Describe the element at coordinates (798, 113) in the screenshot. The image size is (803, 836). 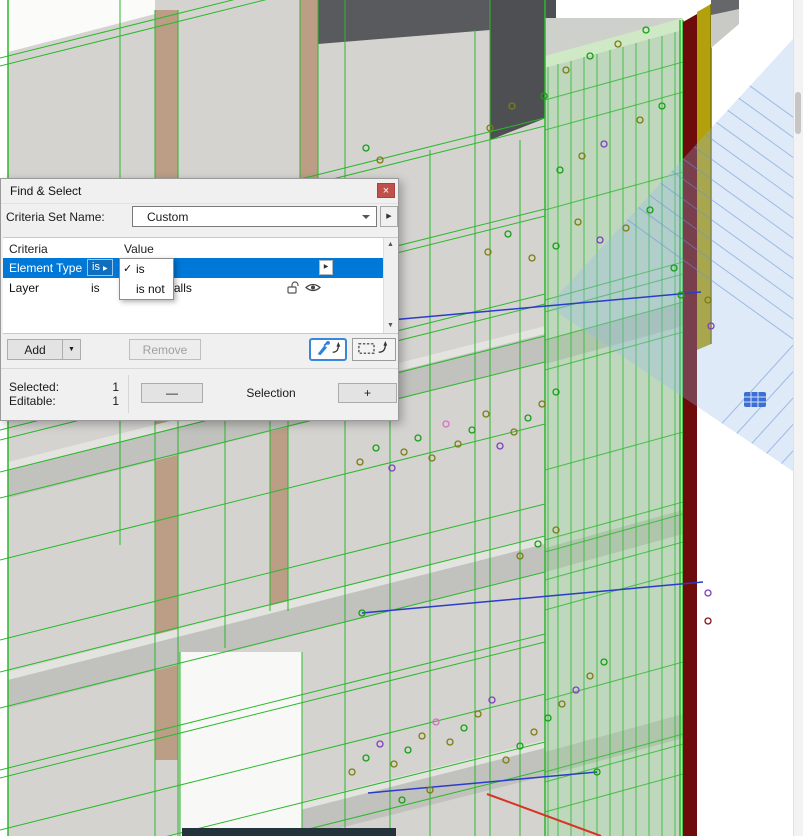
I see `scrollbar-thumb` at that location.